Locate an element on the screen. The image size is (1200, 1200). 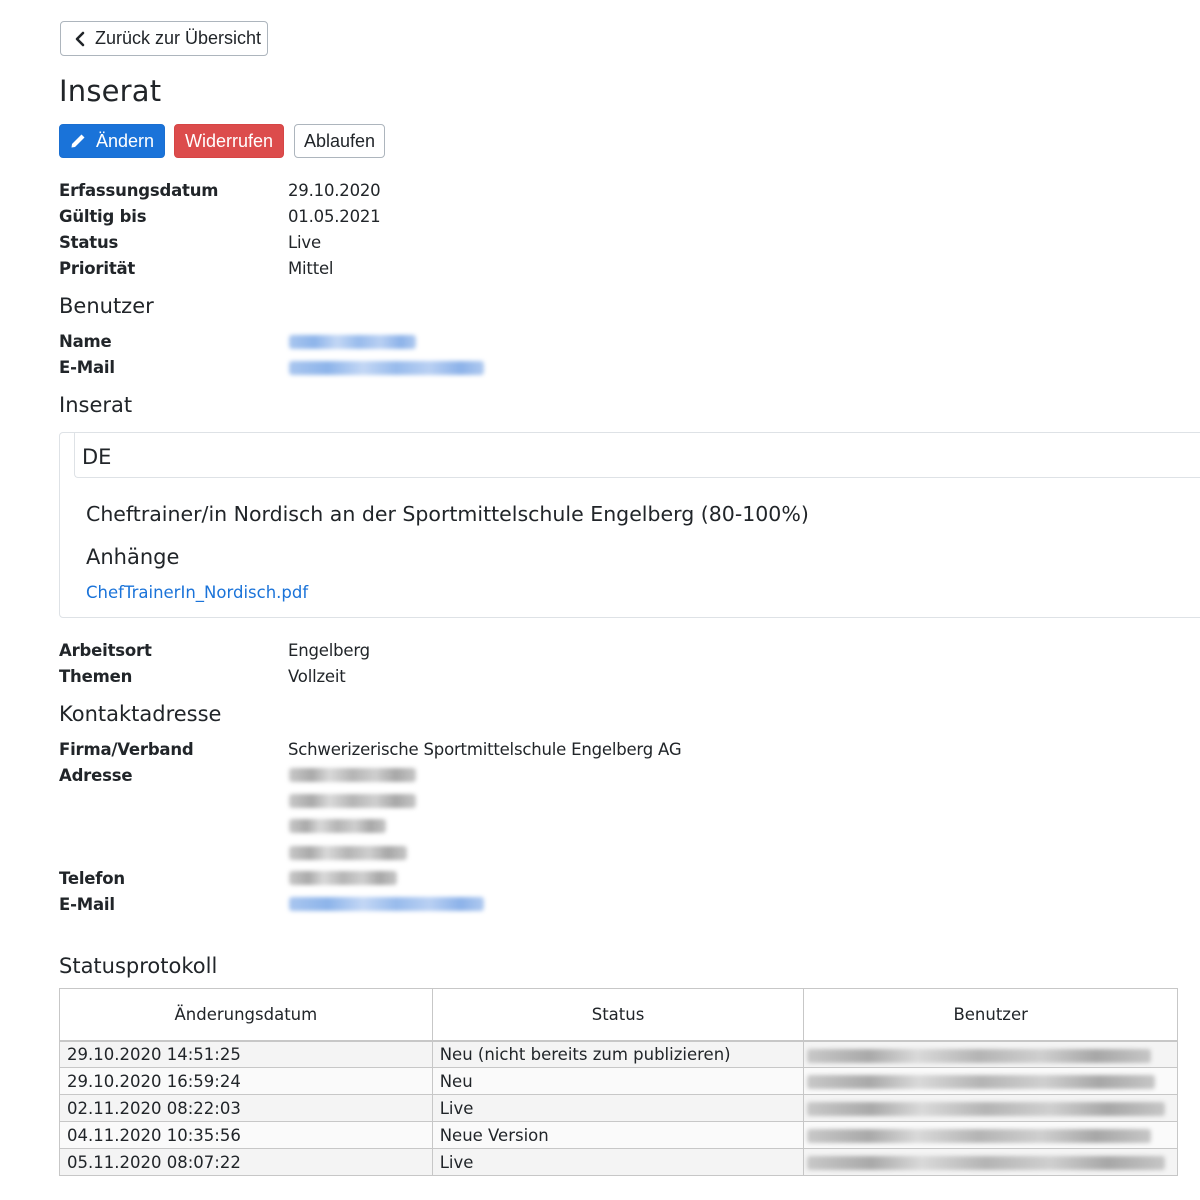
table-row: 04.11.2020 10:35:56 Neue Version is located at coordinates (618, 1135).